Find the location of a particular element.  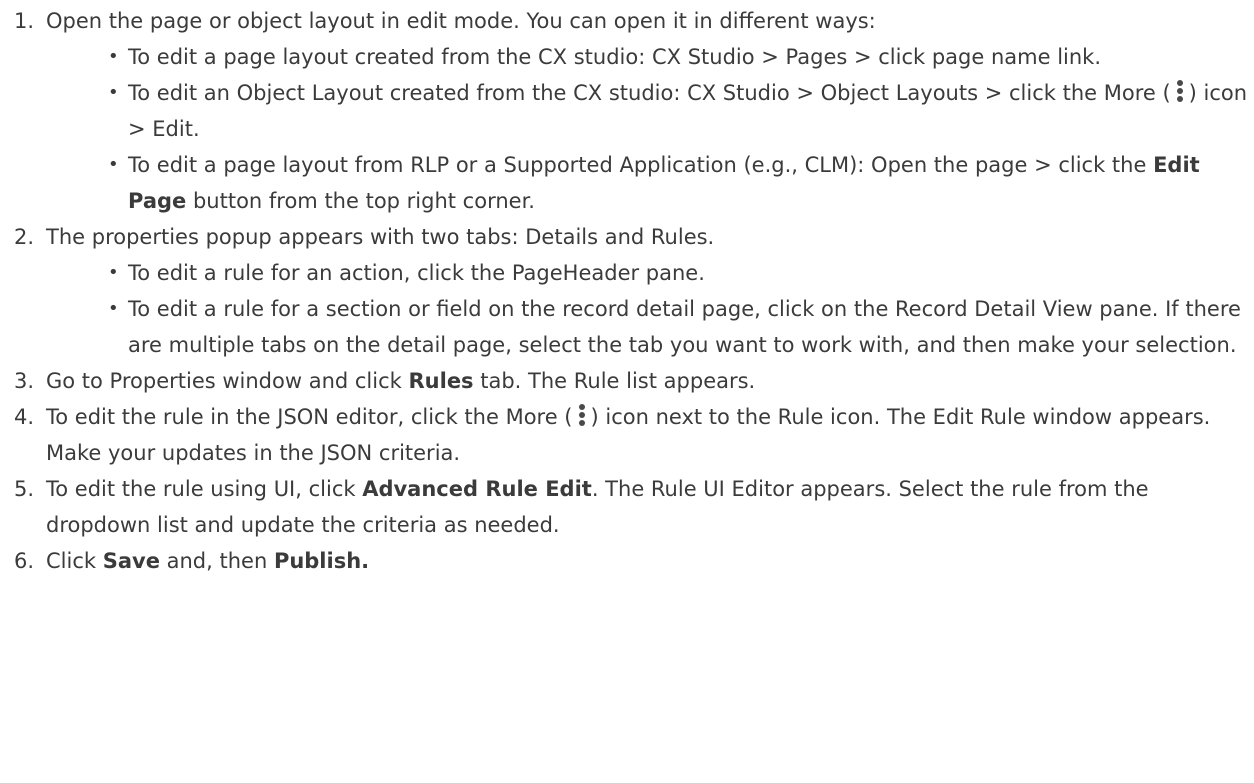

step-number: 6. is located at coordinates (24, 561).